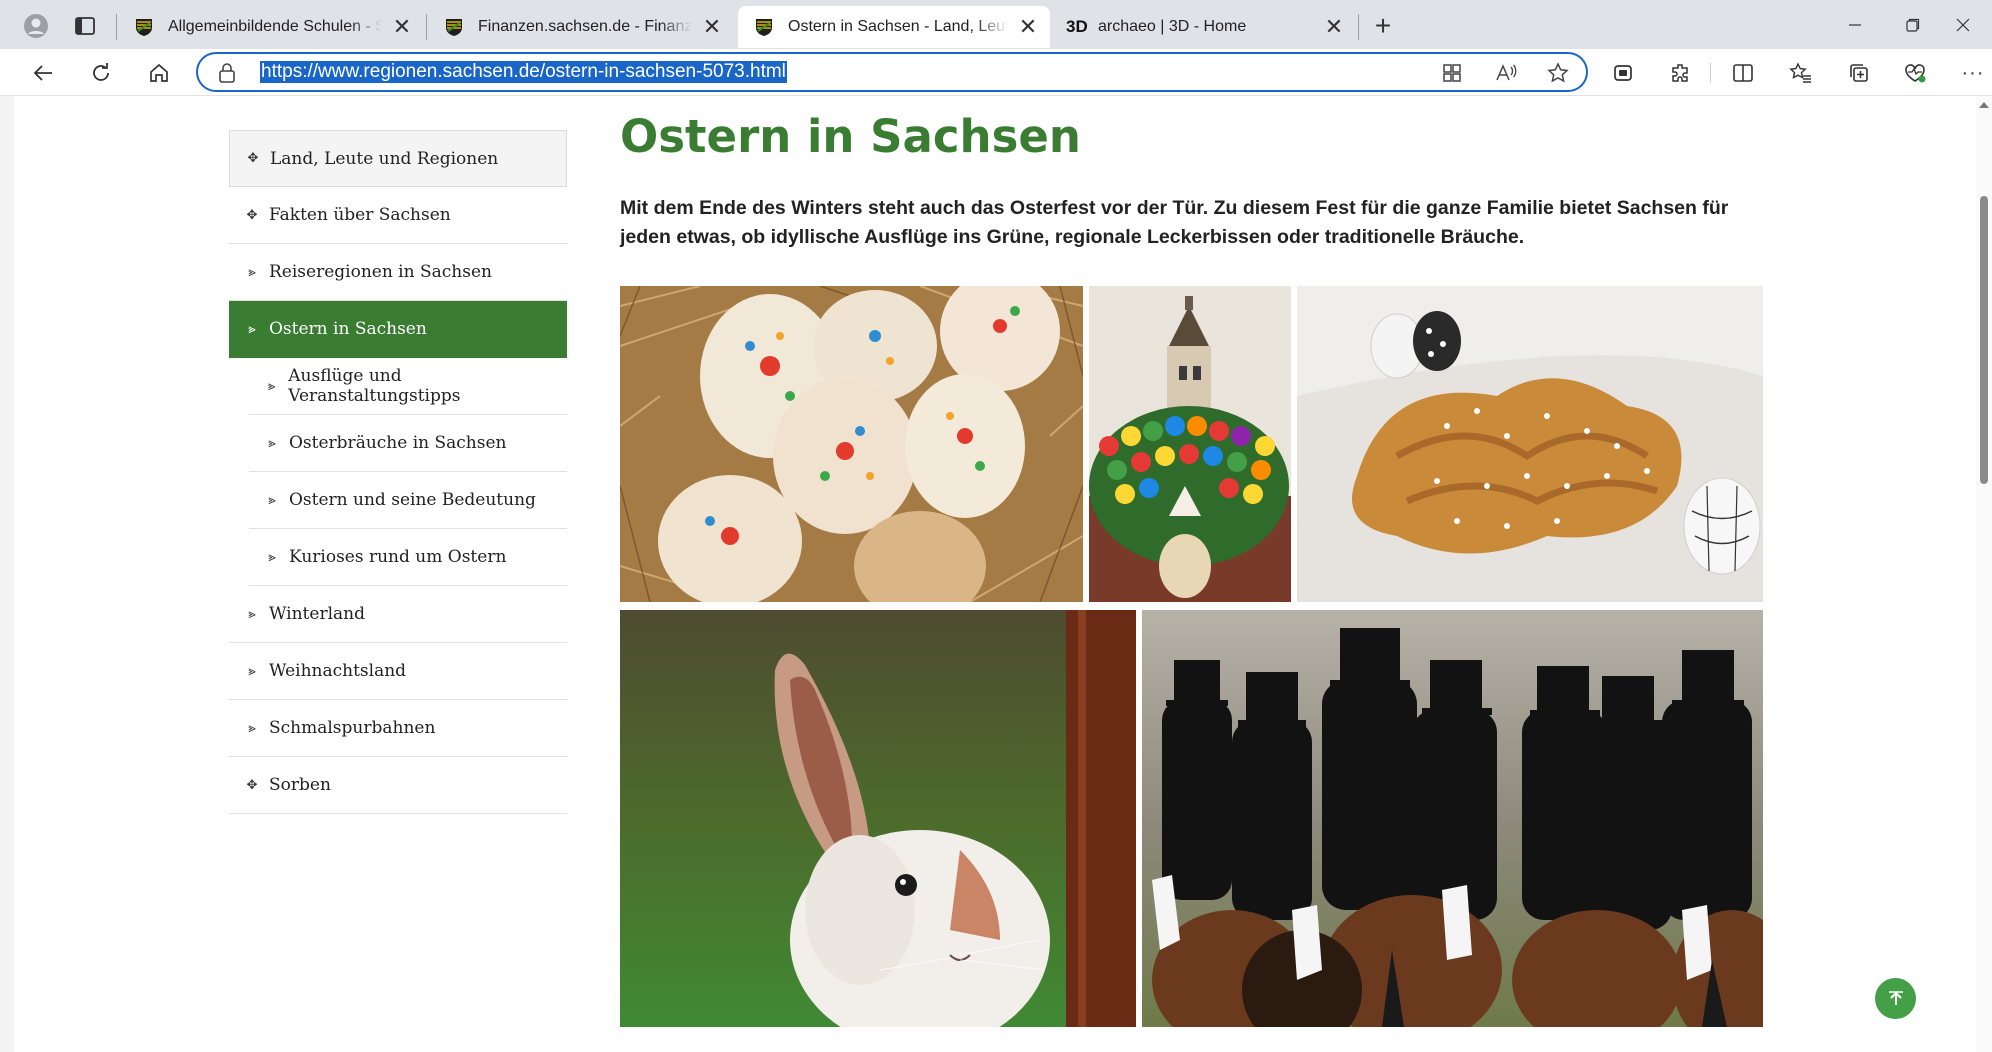  Describe the element at coordinates (1984, 340) in the screenshot. I see `scrollbar-thumb` at that location.